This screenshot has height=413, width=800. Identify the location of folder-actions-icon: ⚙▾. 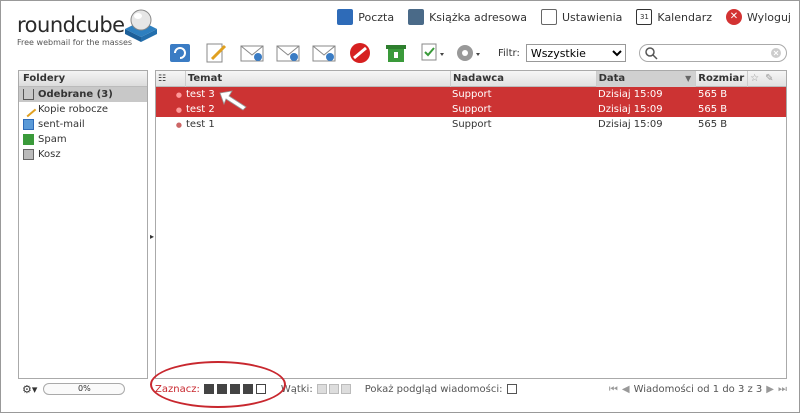
(29, 389).